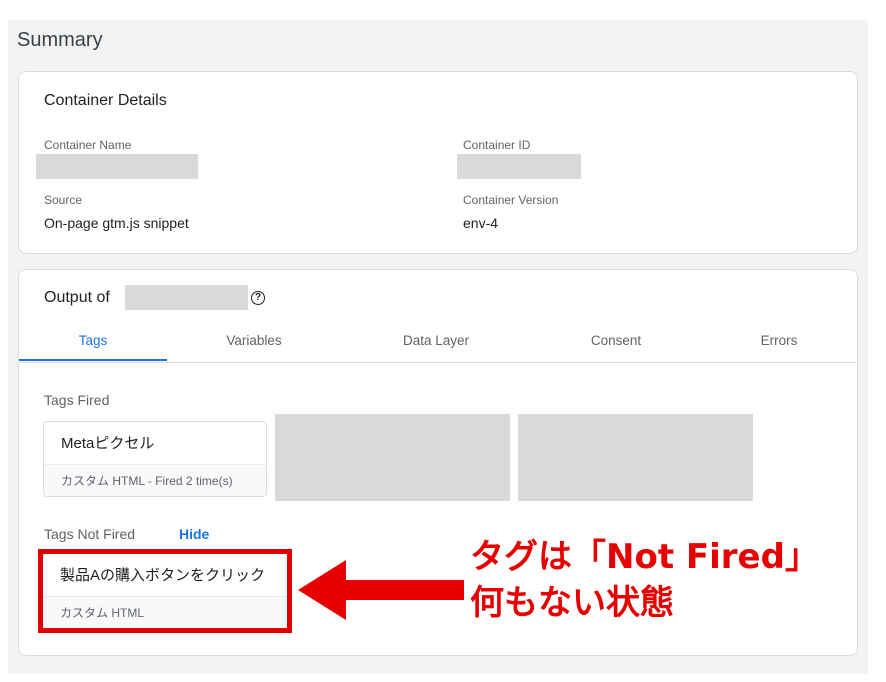 Image resolution: width=886 pixels, height=682 pixels. Describe the element at coordinates (105, 100) in the screenshot. I see `container-details-title: Container Details` at that location.